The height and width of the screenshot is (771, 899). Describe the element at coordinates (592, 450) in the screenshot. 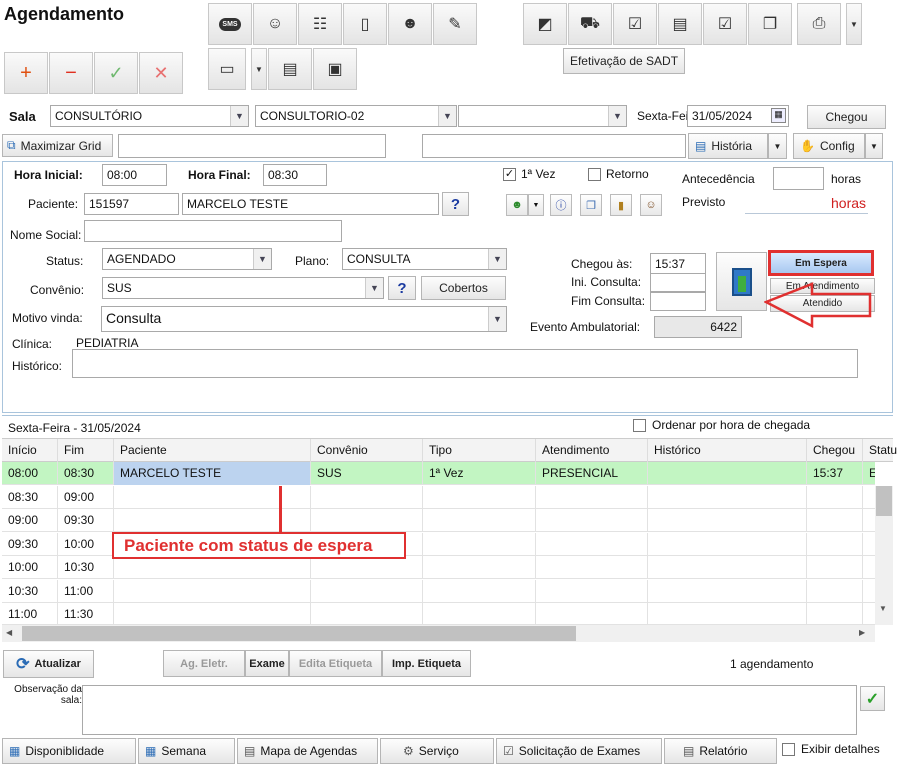

I see `col-atendimento: Atendimento` at that location.